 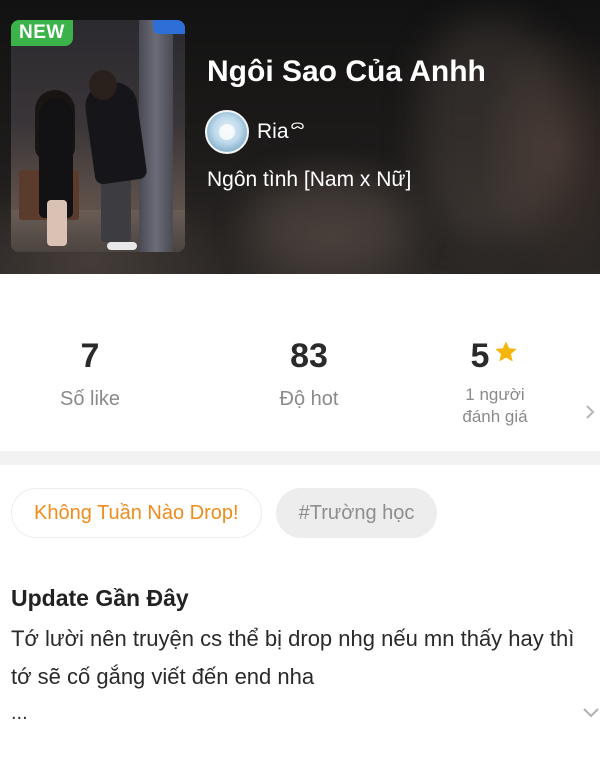 What do you see at coordinates (495, 406) in the screenshot?
I see `rating-label: 1 người đánh giá` at bounding box center [495, 406].